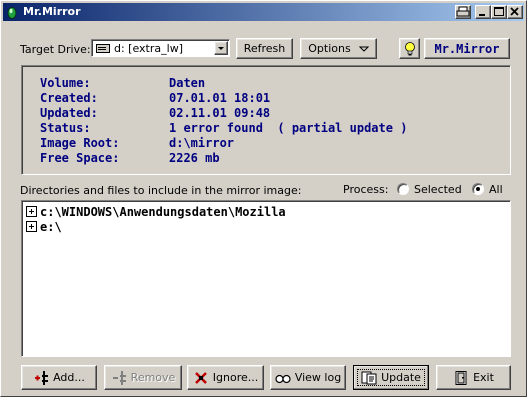 The image size is (527, 397). Describe the element at coordinates (200, 377) in the screenshot. I see `ignore-icon` at that location.